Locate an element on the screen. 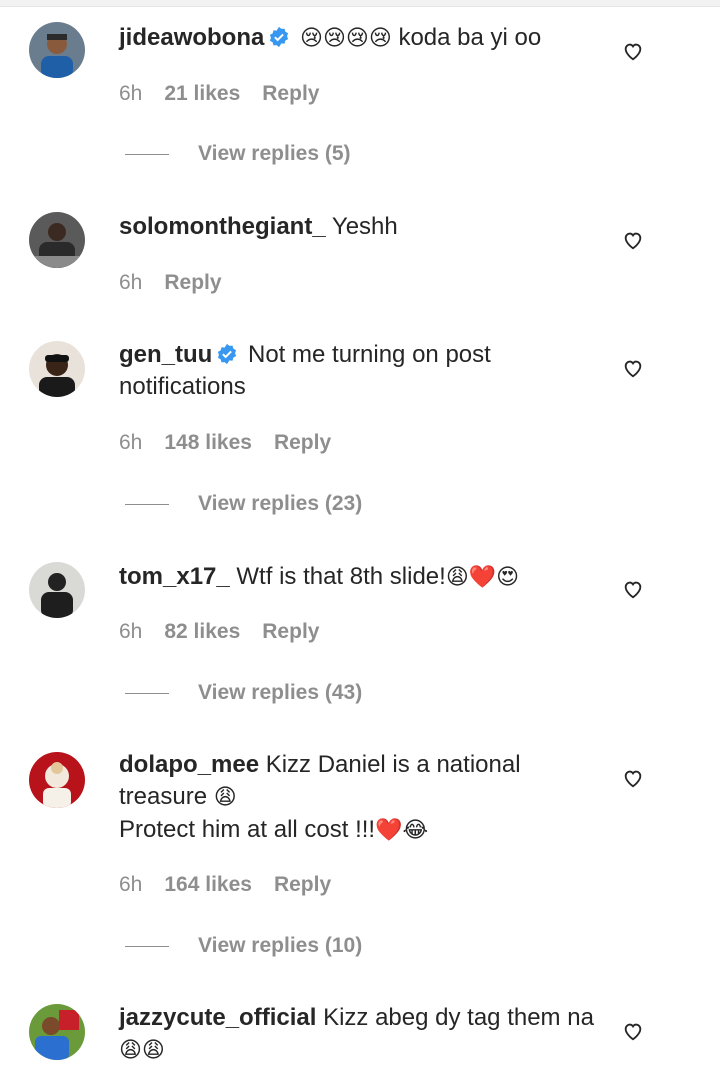 This screenshot has width=720, height=1074. comment-text: jideawobona 😢😢😢😢 koda ba yi oo is located at coordinates (359, 38).